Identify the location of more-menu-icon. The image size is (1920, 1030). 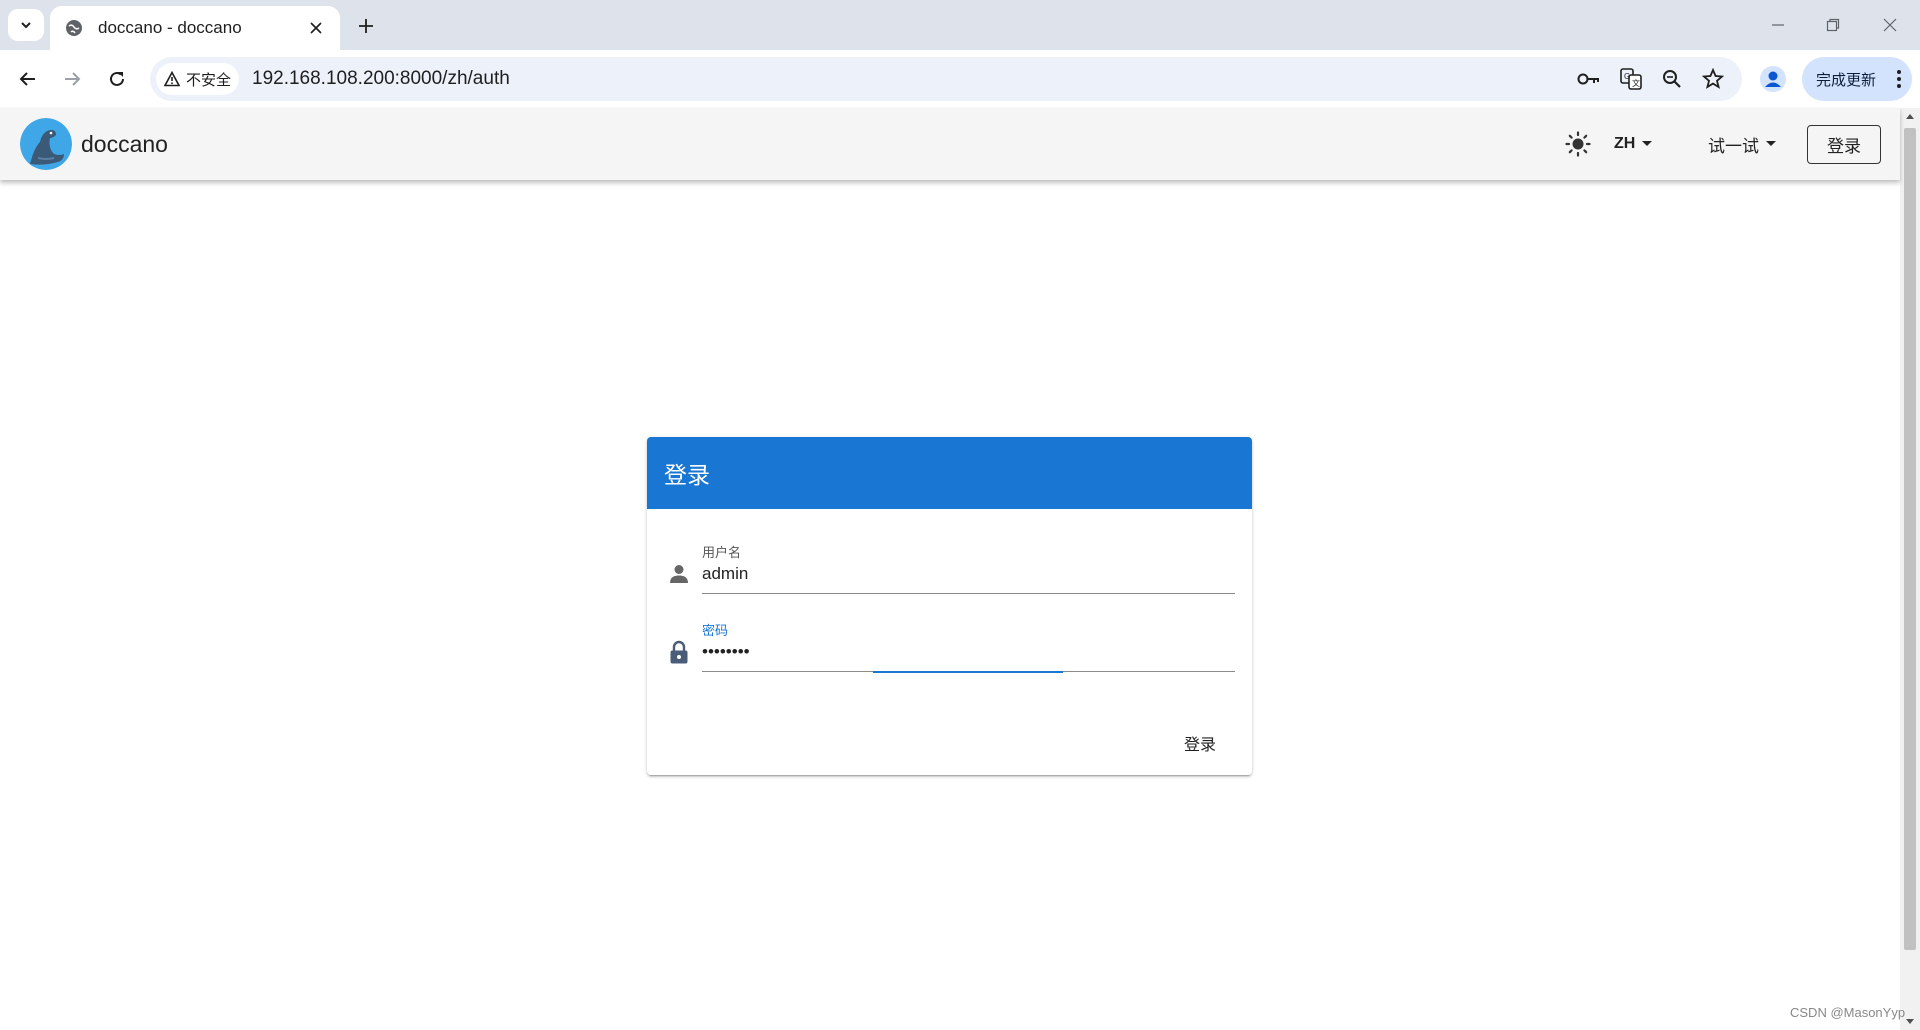
(1899, 79).